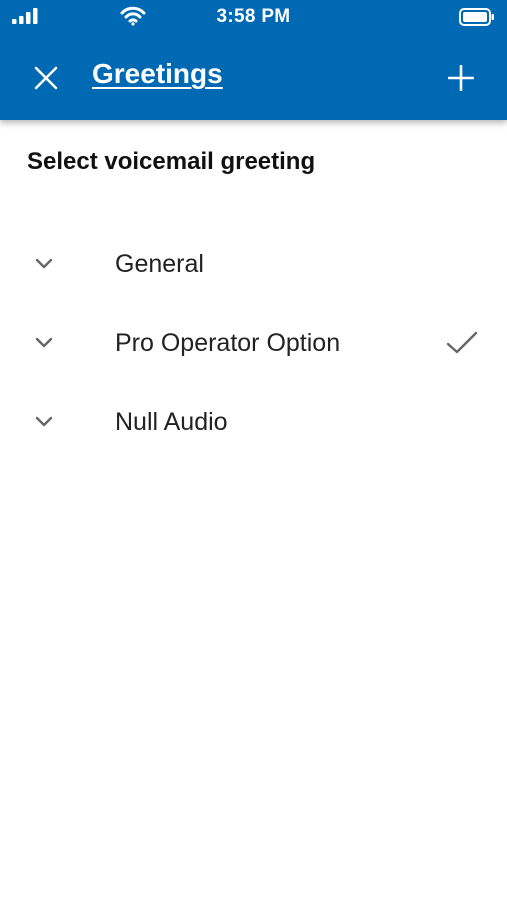 The height and width of the screenshot is (900, 507). I want to click on status-time: 3:58 PM, so click(253, 16).